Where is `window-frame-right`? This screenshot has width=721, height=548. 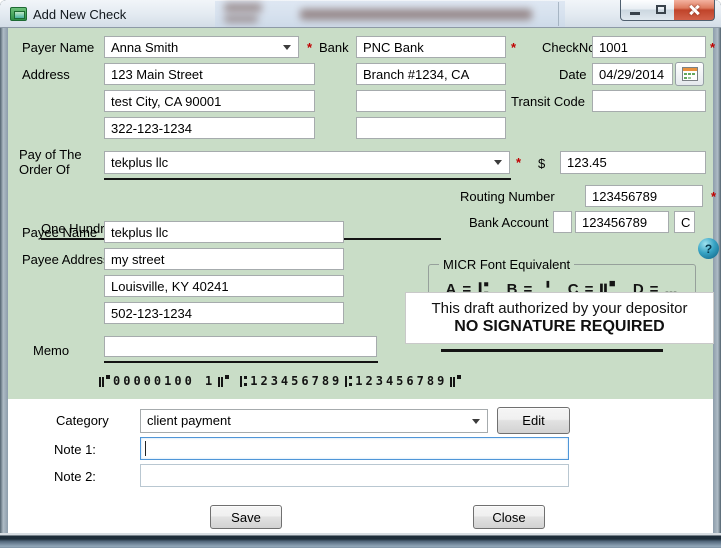
window-frame-right is located at coordinates (717, 280).